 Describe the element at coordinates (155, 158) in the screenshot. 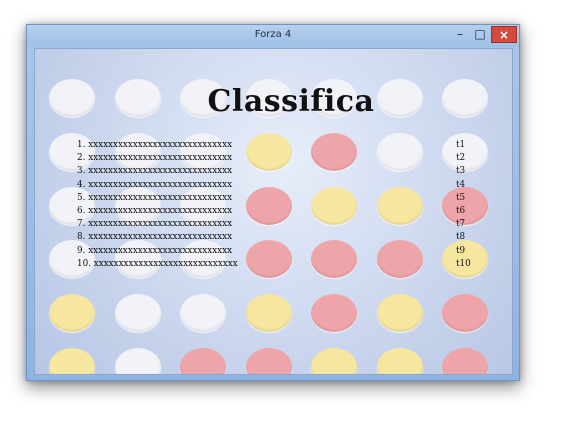

I see `player-name: 2. xxxxxxxxxxxxxxxxxxxxxxxxxxxxx` at that location.